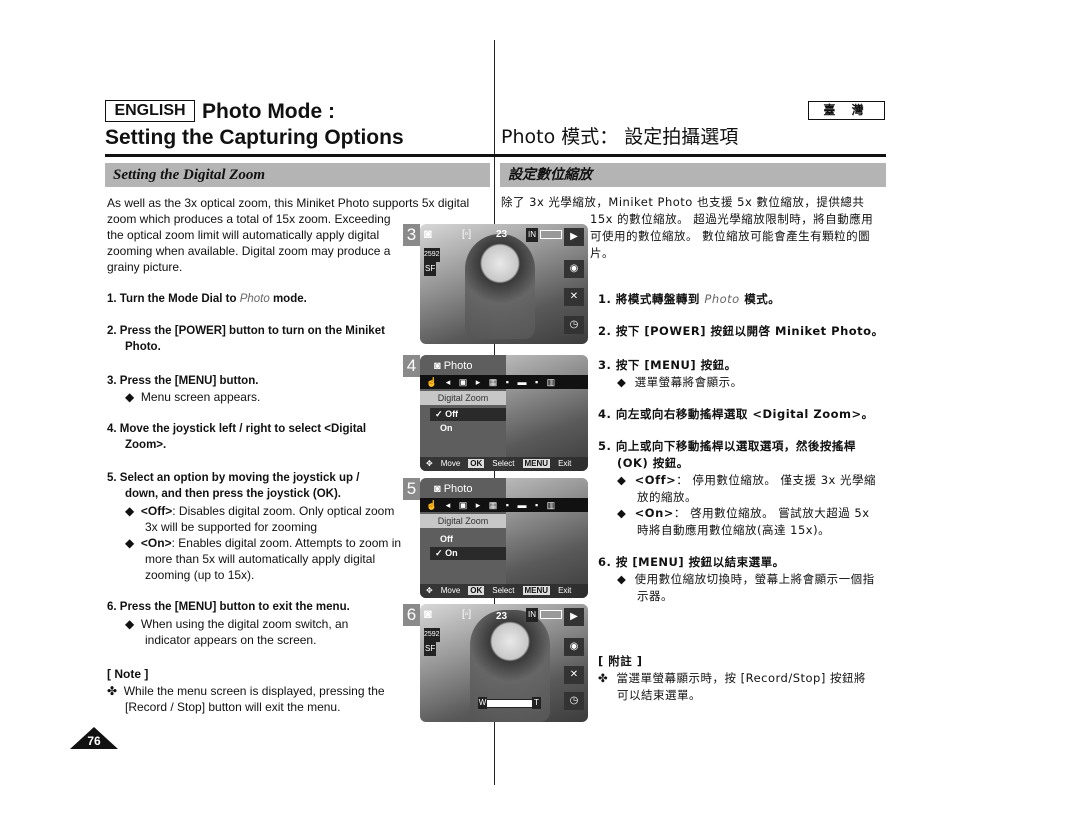 The image size is (1080, 830). What do you see at coordinates (655, 596) in the screenshot?
I see `step6-zh-bullet-2: 示器。` at bounding box center [655, 596].